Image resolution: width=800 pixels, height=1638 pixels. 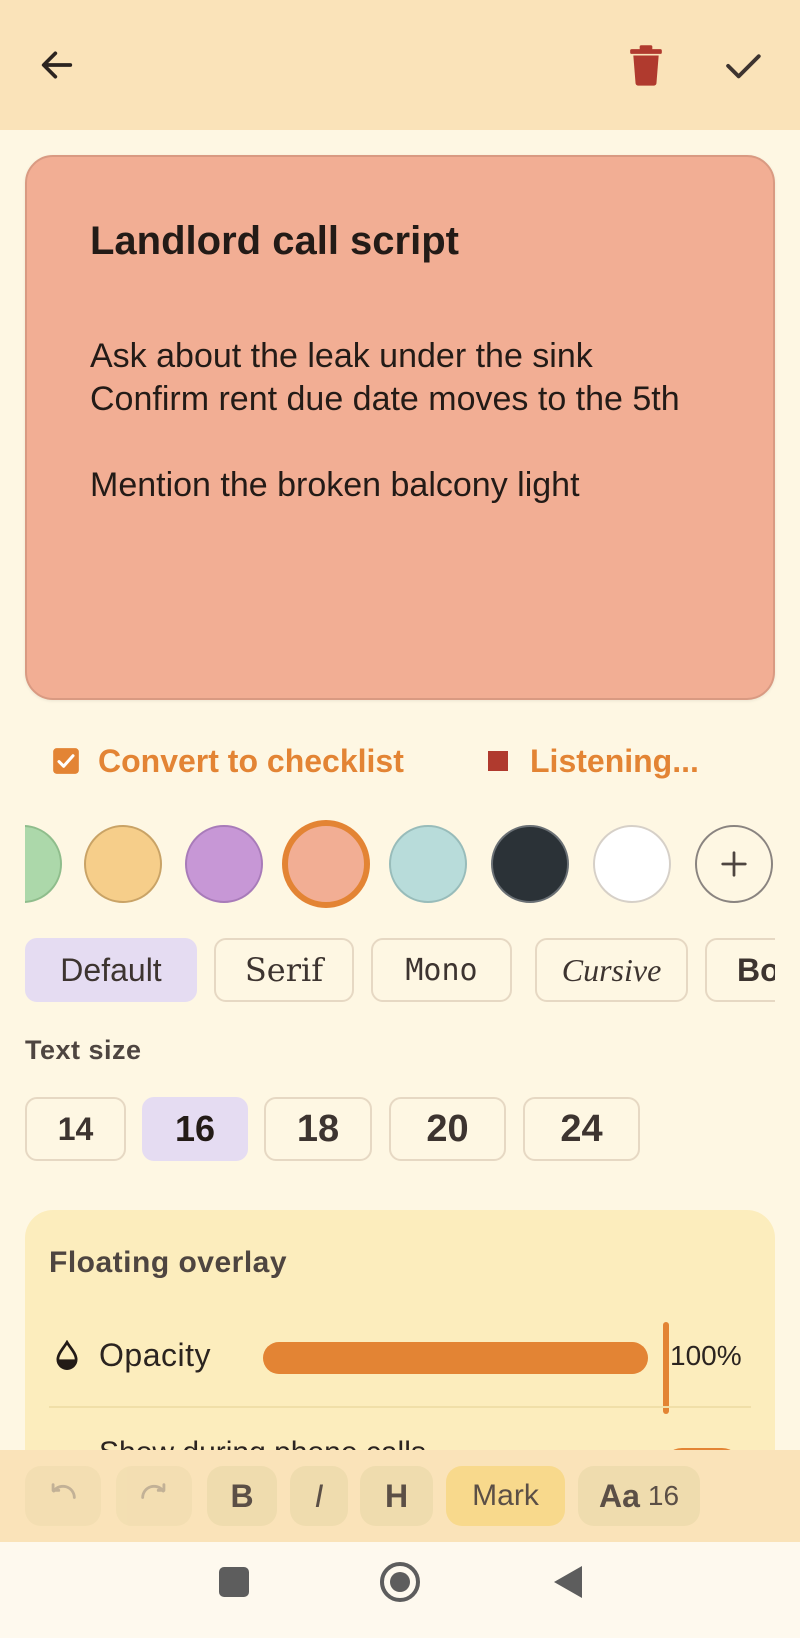 I want to click on font-chip-default: Default, so click(x=111, y=970).